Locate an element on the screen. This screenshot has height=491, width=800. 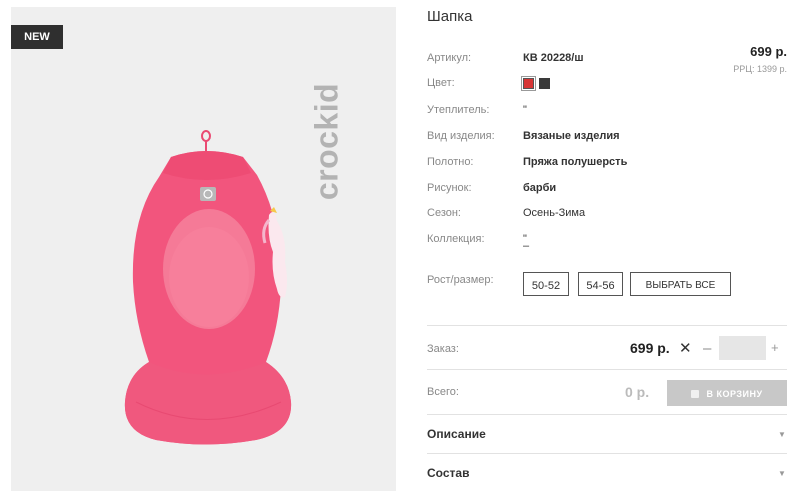
order-price: 699 р. is located at coordinates (650, 348).